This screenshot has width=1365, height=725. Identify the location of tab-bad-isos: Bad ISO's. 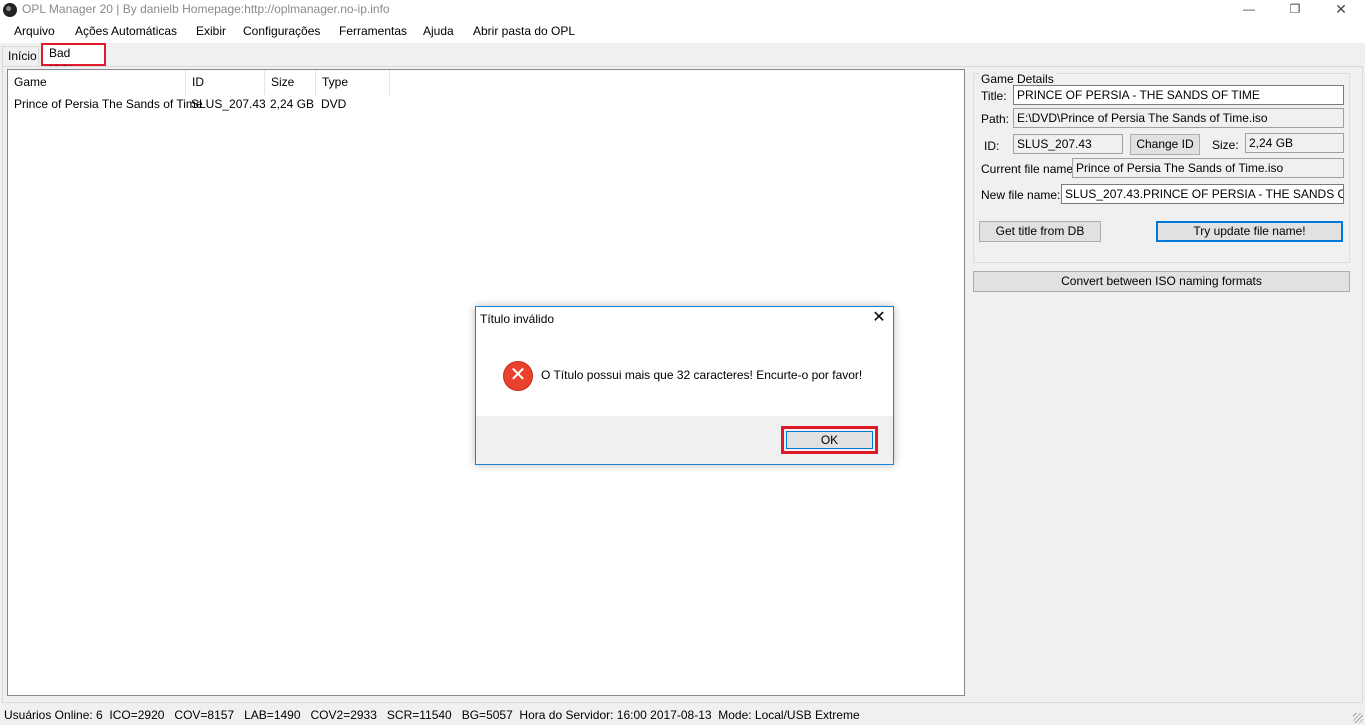
(73, 60).